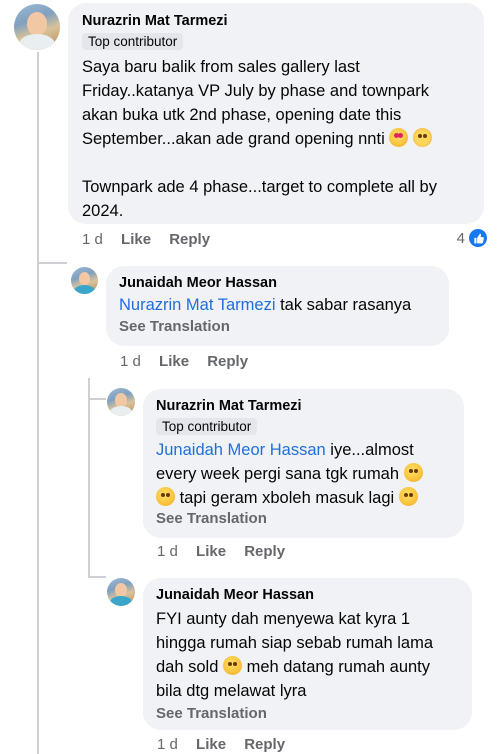 This screenshot has height=754, width=499. What do you see at coordinates (399, 137) in the screenshot?
I see `heart-eyes-emoji-icon` at bounding box center [399, 137].